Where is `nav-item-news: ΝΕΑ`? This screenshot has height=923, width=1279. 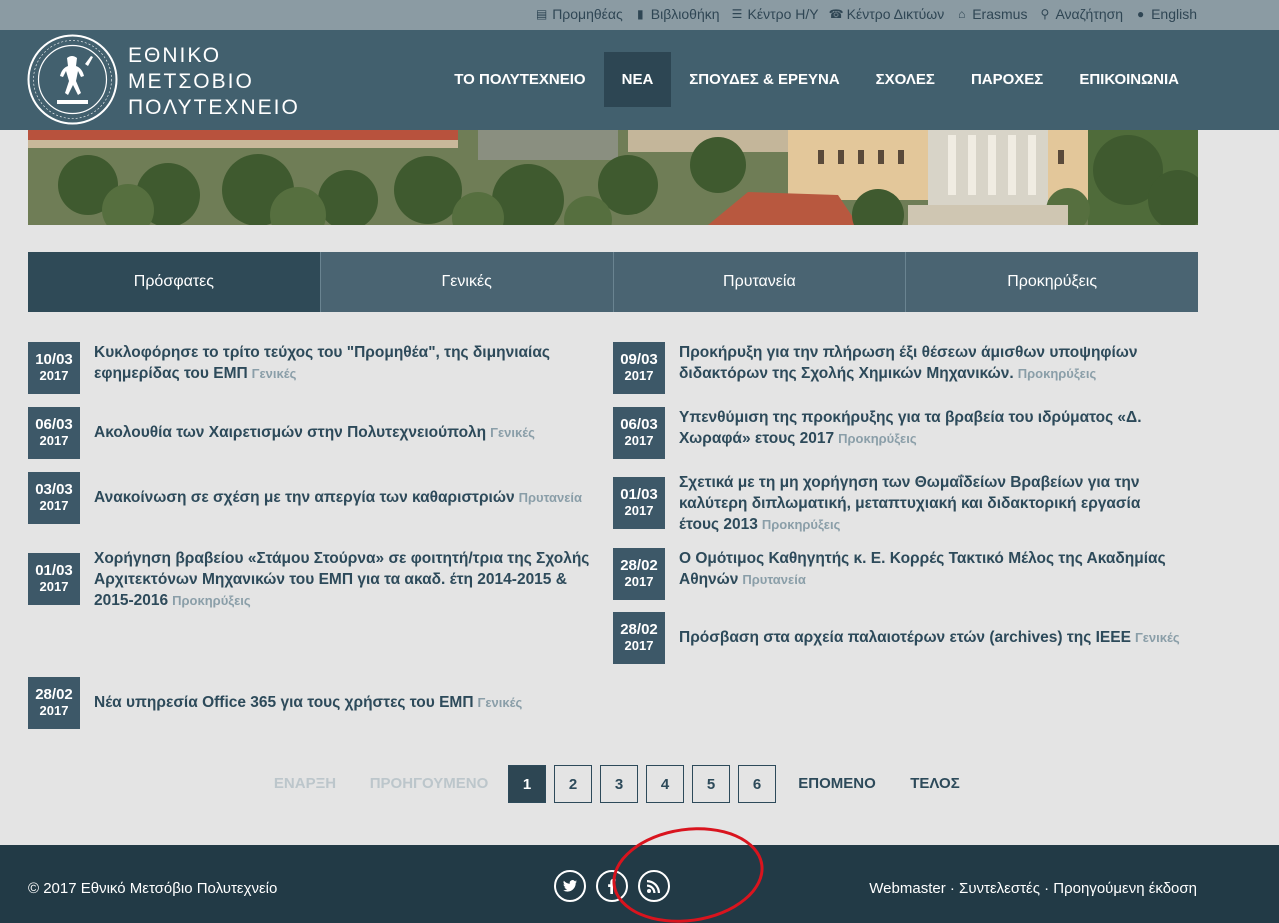 nav-item-news: ΝΕΑ is located at coordinates (637, 79).